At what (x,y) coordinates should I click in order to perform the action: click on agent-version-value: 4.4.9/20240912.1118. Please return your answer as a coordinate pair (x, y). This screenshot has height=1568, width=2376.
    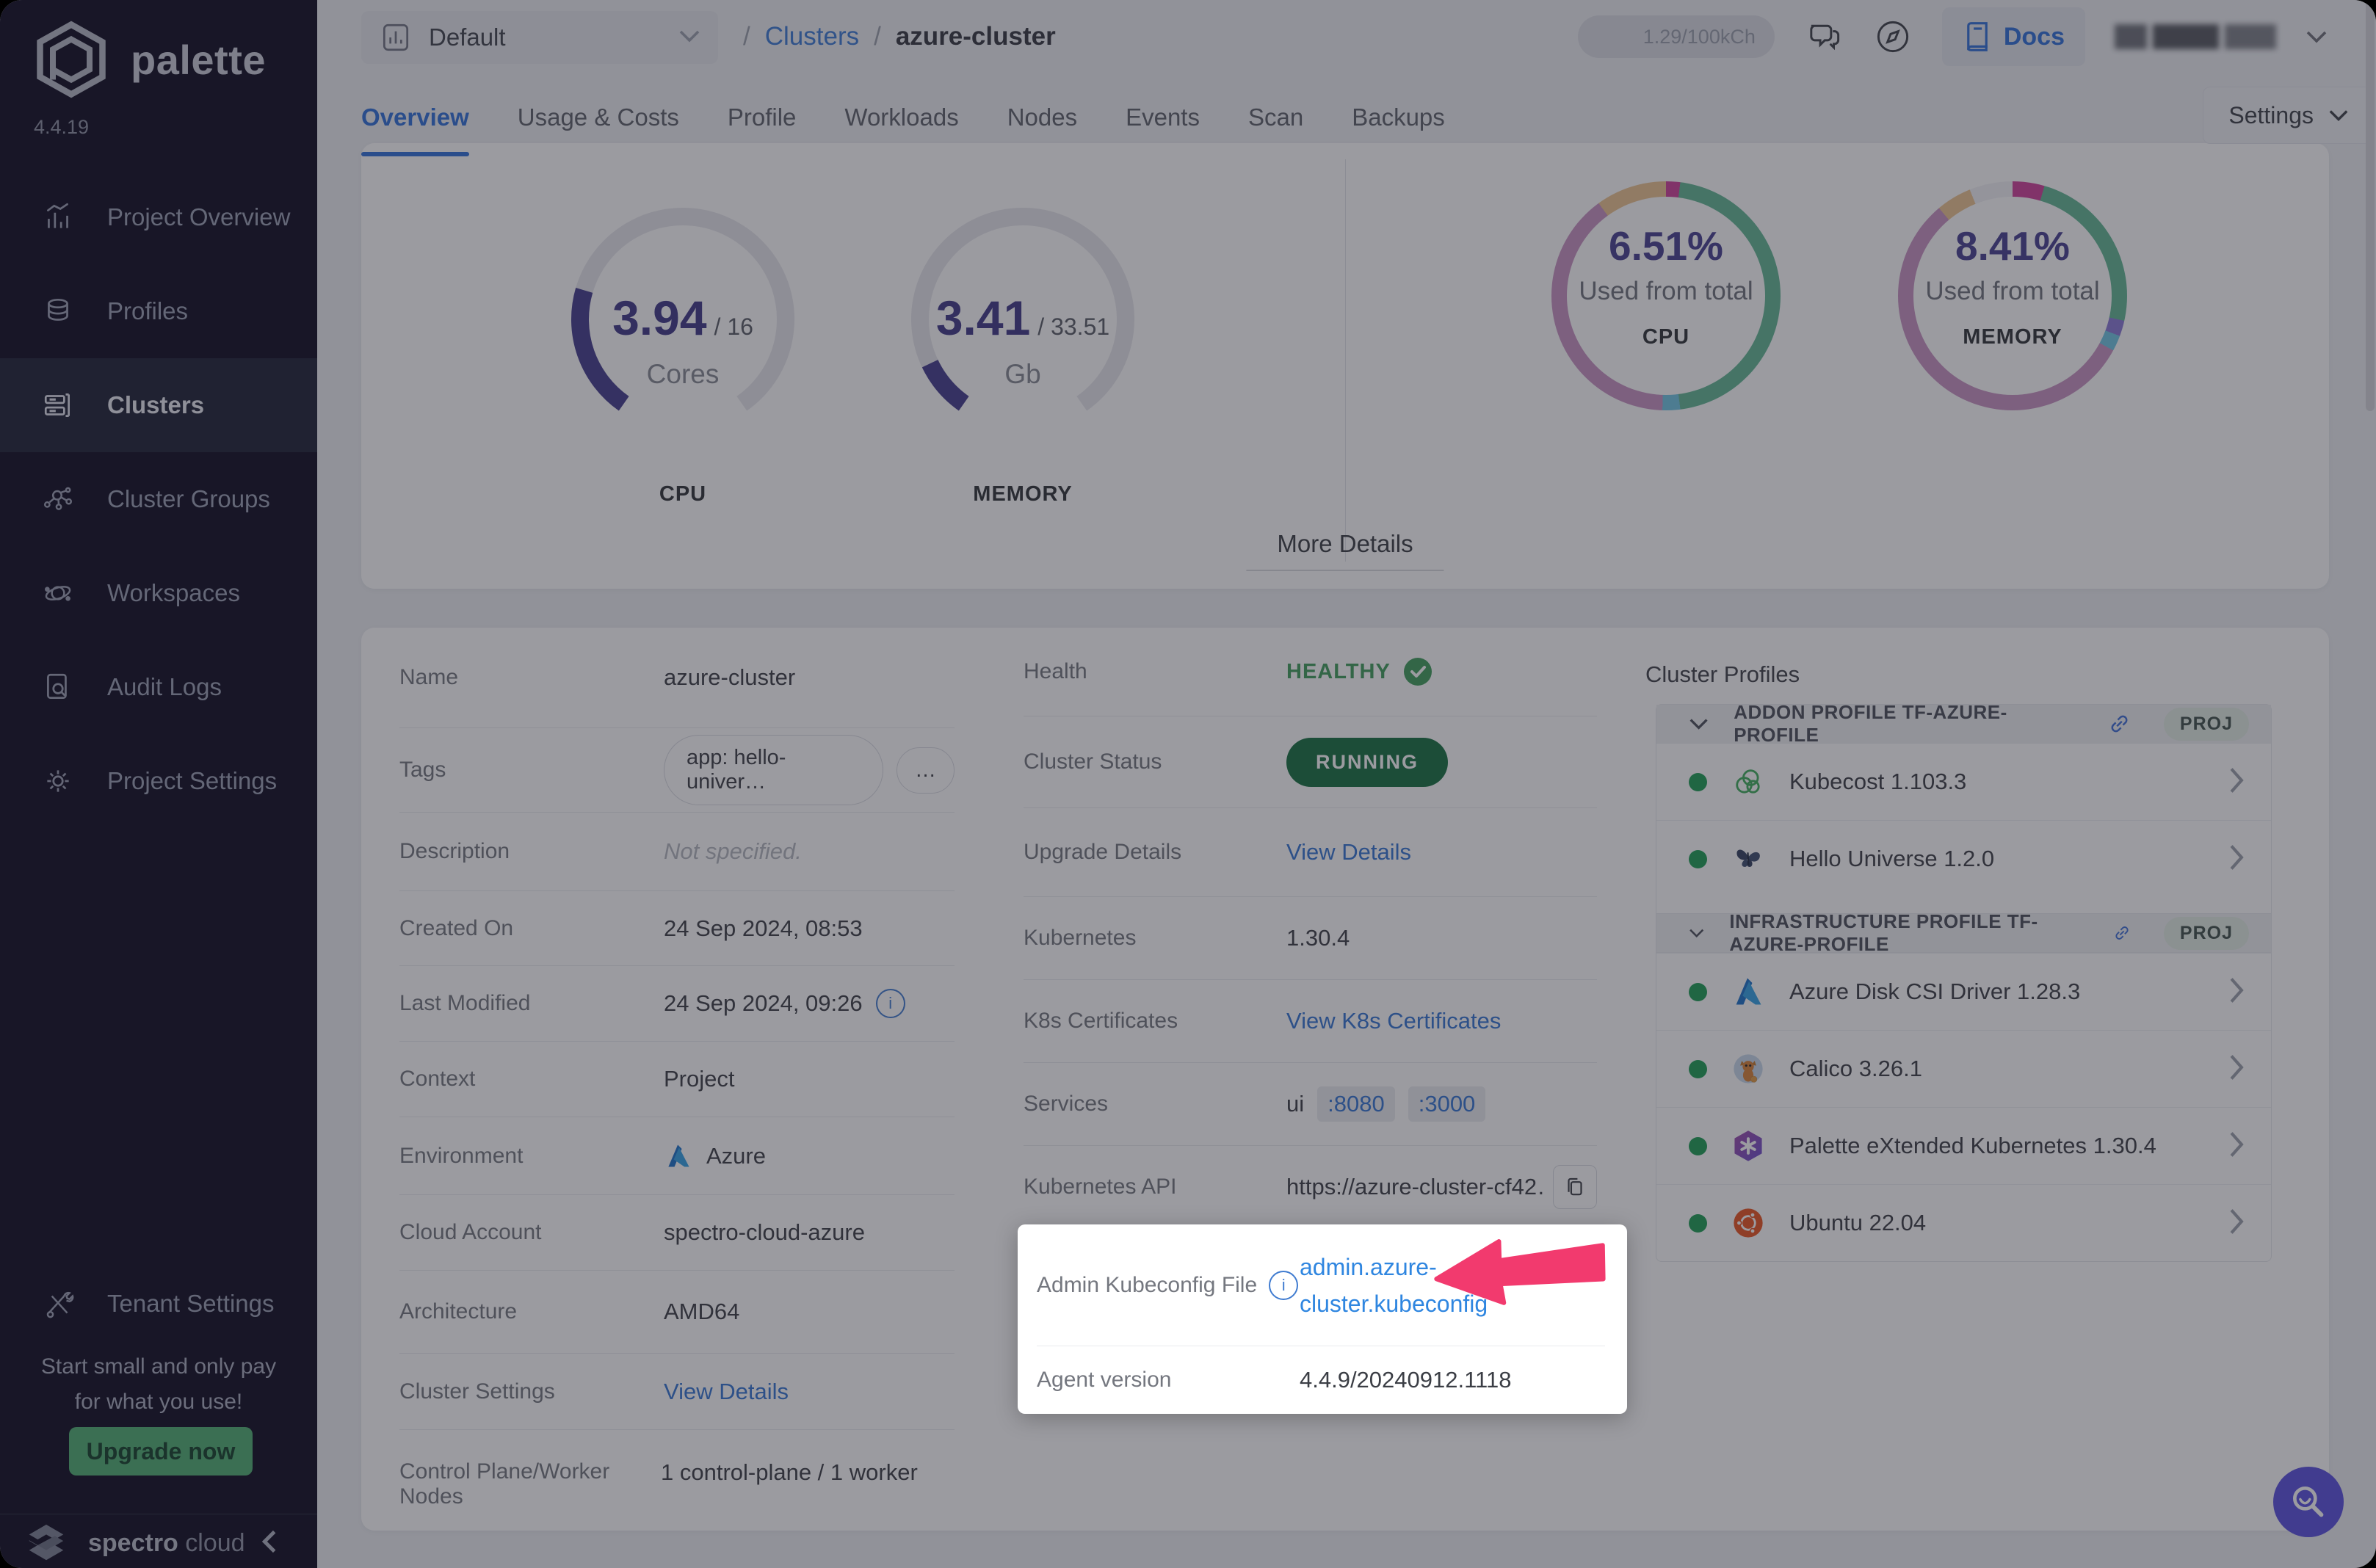
    Looking at the image, I should click on (1406, 1380).